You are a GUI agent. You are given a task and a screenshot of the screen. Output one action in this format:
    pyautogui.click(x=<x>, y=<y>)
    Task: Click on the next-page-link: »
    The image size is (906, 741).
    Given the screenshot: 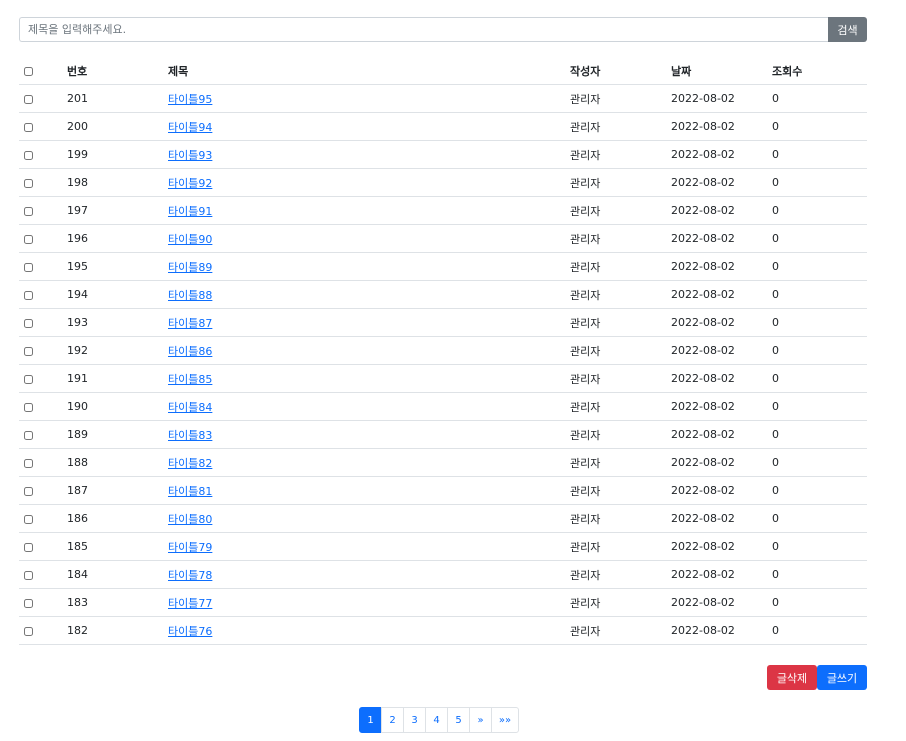 What is the action you would take?
    pyautogui.click(x=480, y=720)
    